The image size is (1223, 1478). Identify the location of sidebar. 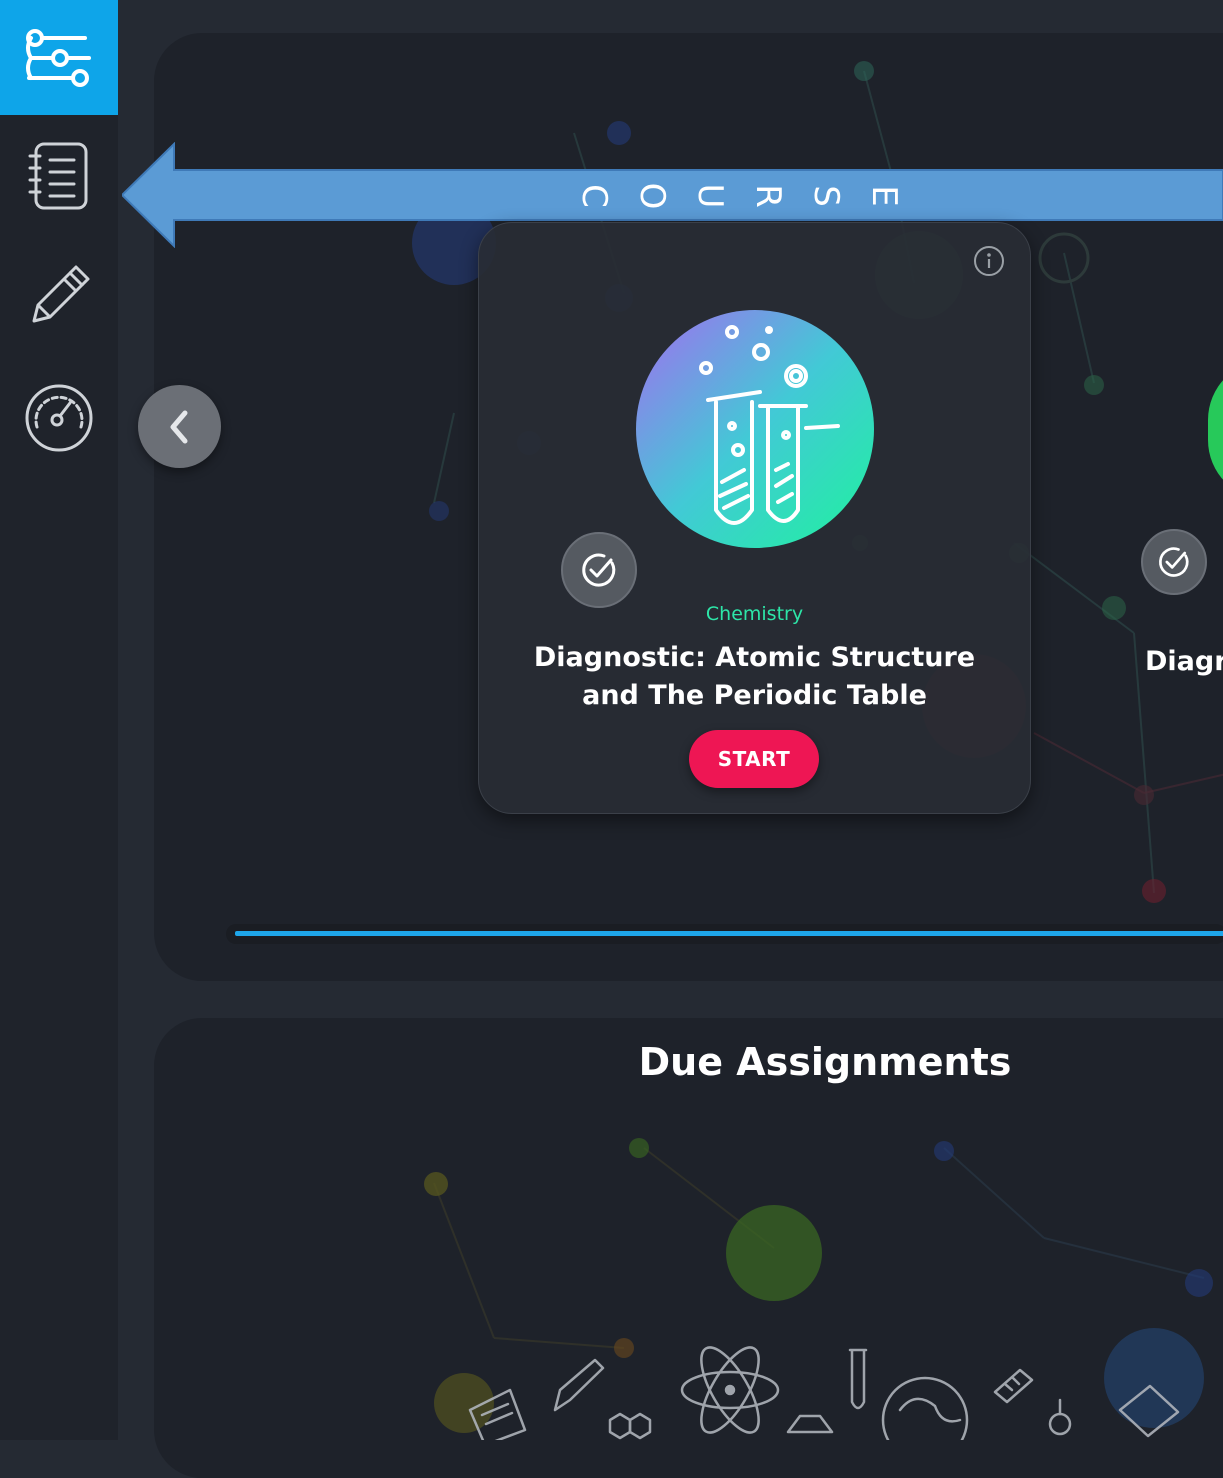
(59, 720).